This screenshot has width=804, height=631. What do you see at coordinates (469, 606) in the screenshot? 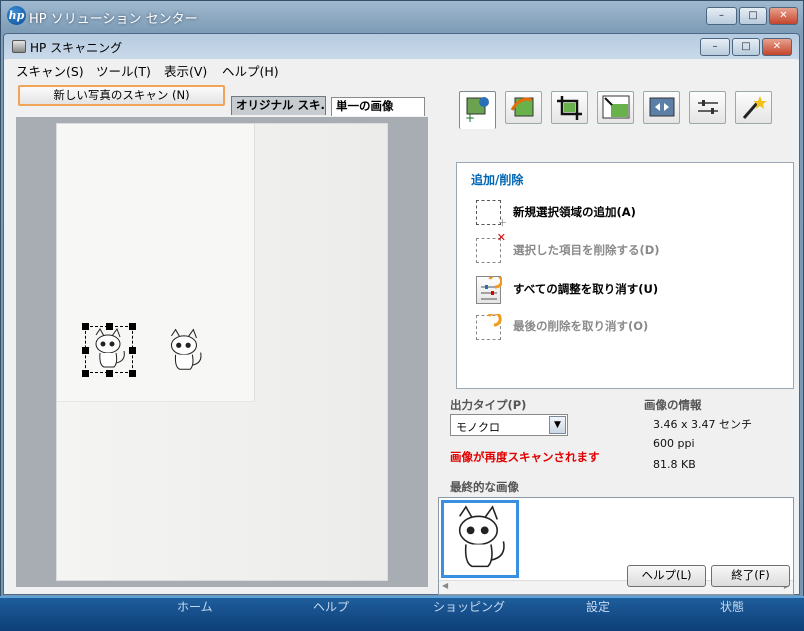
I see `nav-shopping: ショッピング` at bounding box center [469, 606].